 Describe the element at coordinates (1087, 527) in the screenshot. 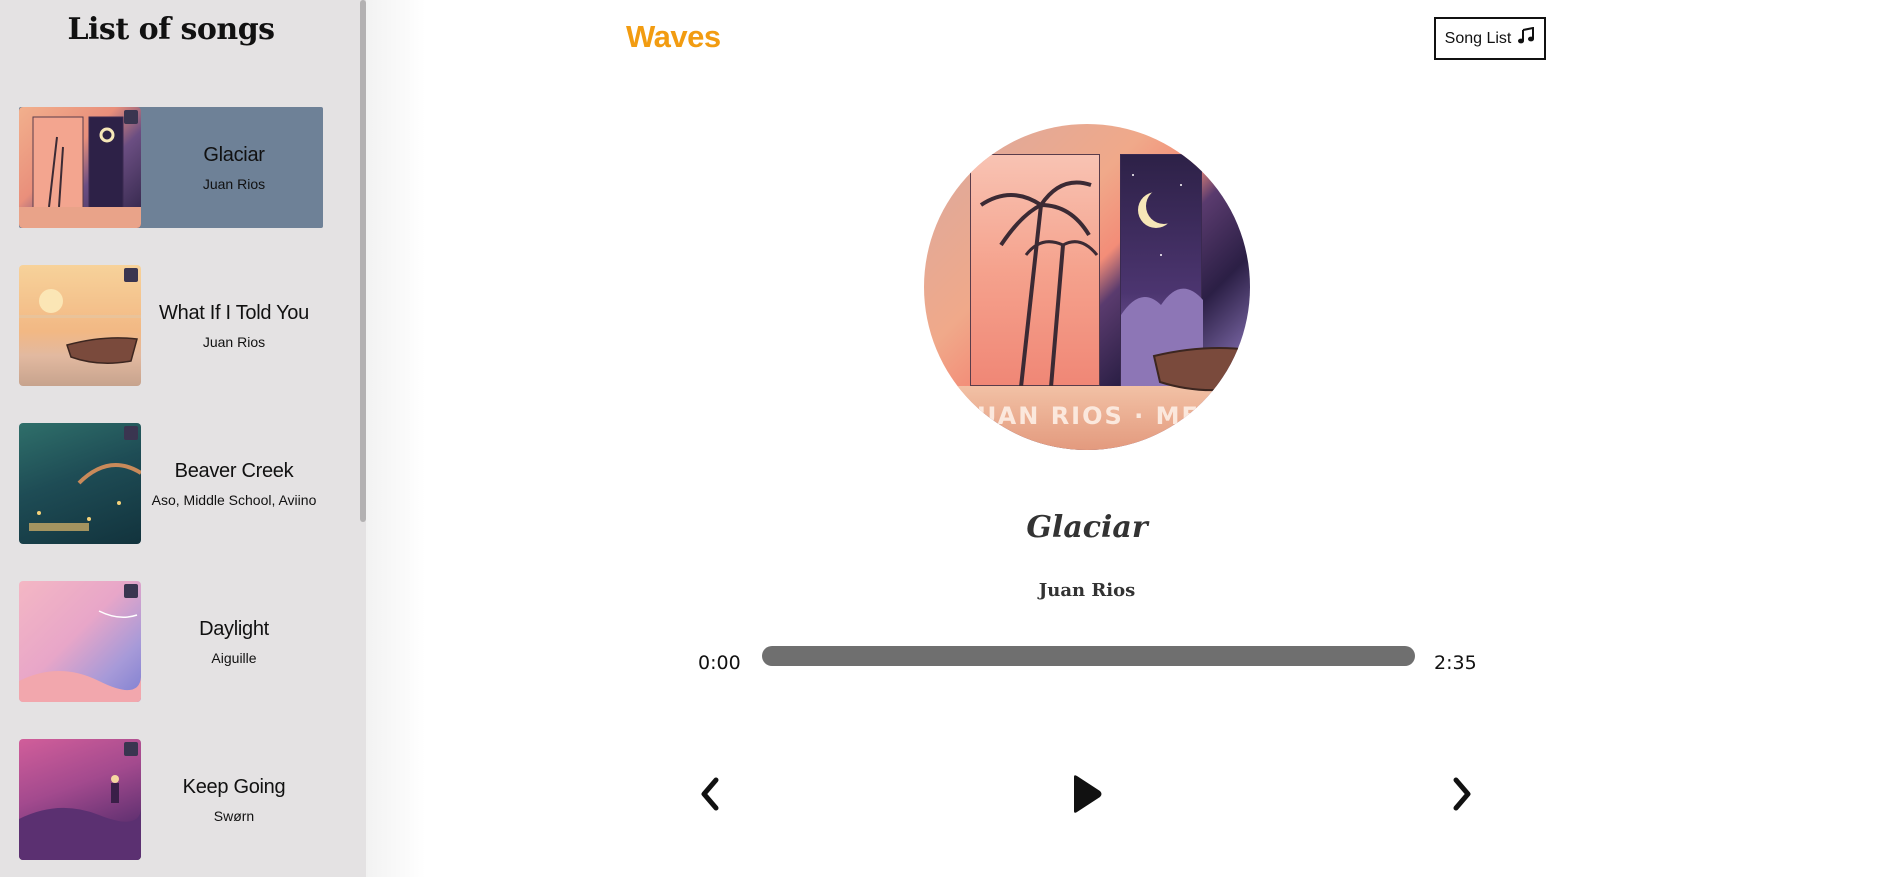

I see `now-playing-title: Glaciar` at that location.